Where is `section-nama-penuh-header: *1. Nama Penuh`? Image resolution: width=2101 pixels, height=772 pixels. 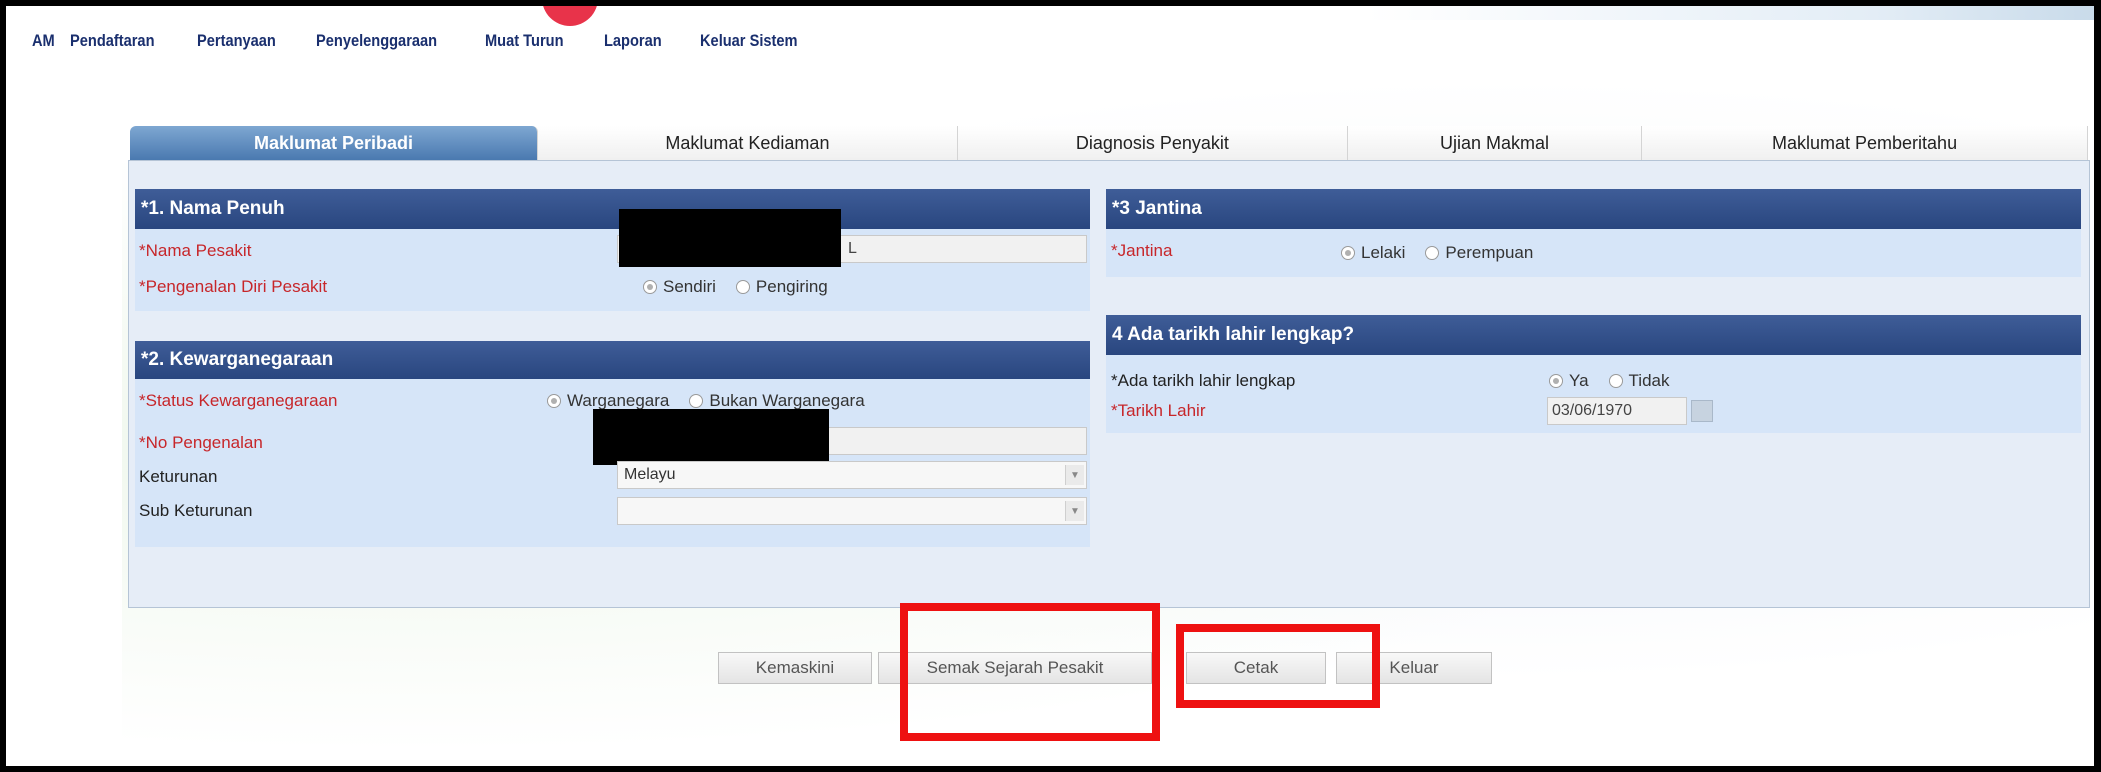
section-nama-penuh-header: *1. Nama Penuh is located at coordinates (612, 209).